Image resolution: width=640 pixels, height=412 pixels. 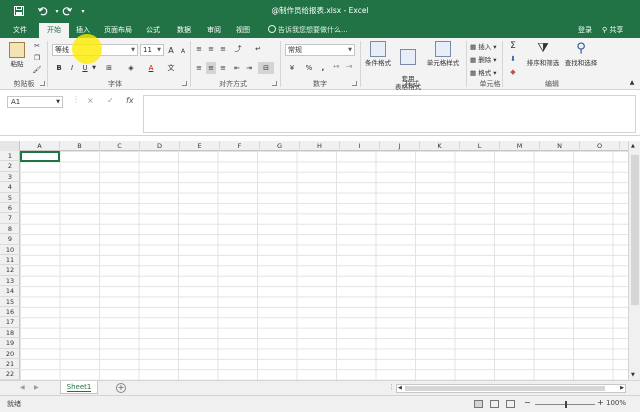 What do you see at coordinates (616, 403) in the screenshot?
I see `zoom-level: 100%` at bounding box center [616, 403].